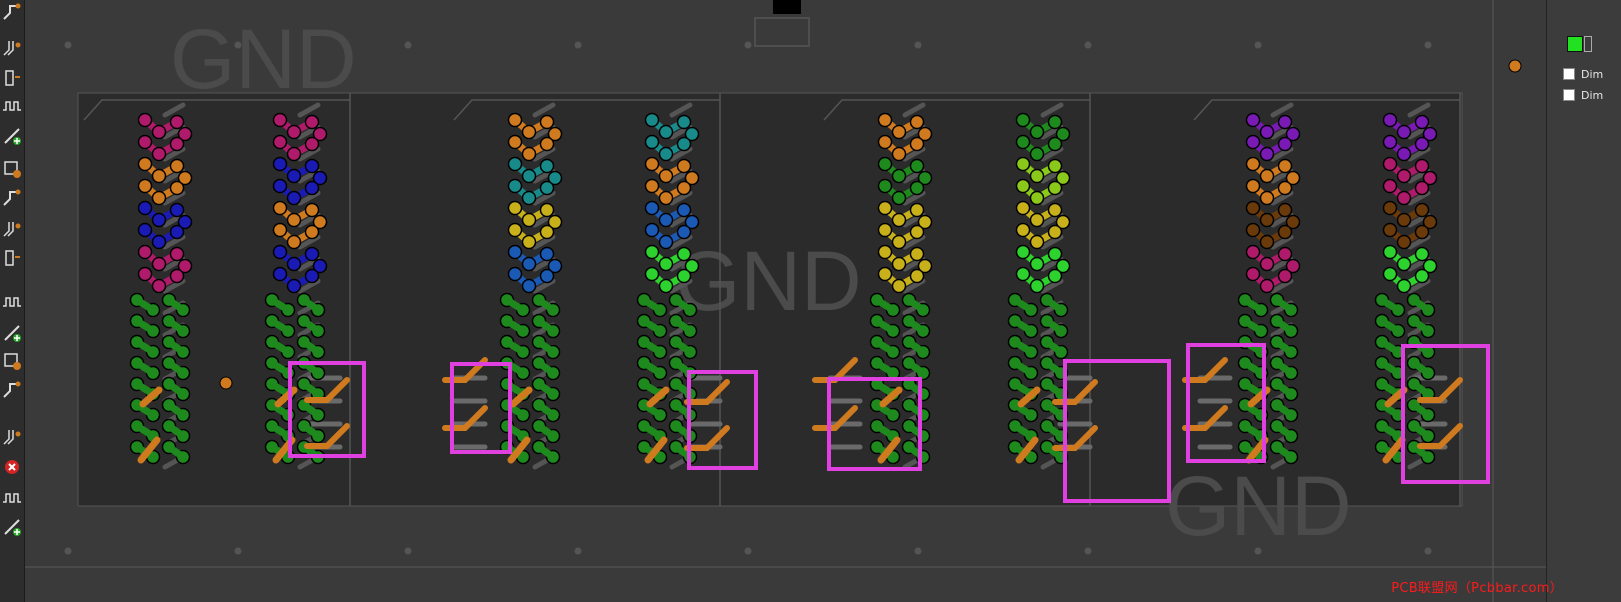 The image size is (1621, 602). I want to click on add-footprint-icon, so click(12, 437).